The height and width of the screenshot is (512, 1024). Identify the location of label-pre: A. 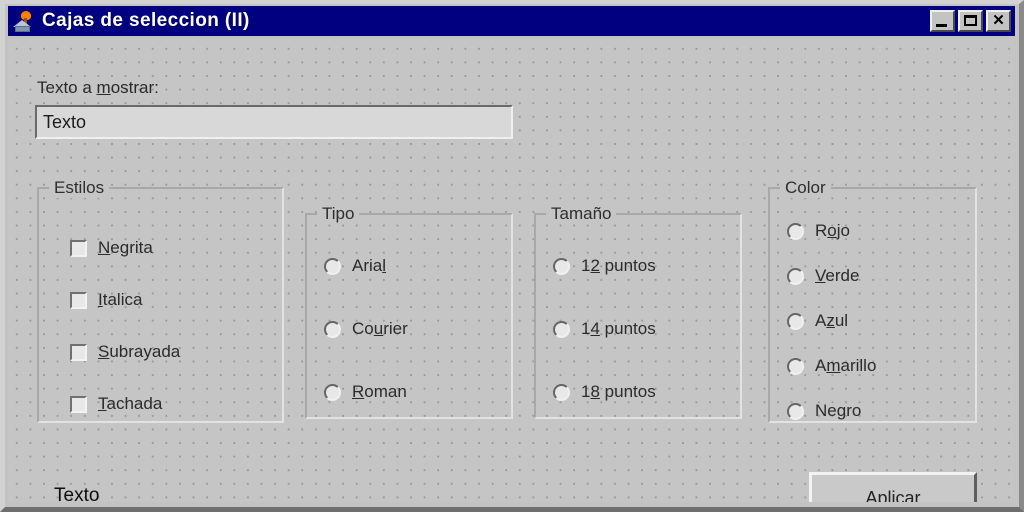
(821, 365).